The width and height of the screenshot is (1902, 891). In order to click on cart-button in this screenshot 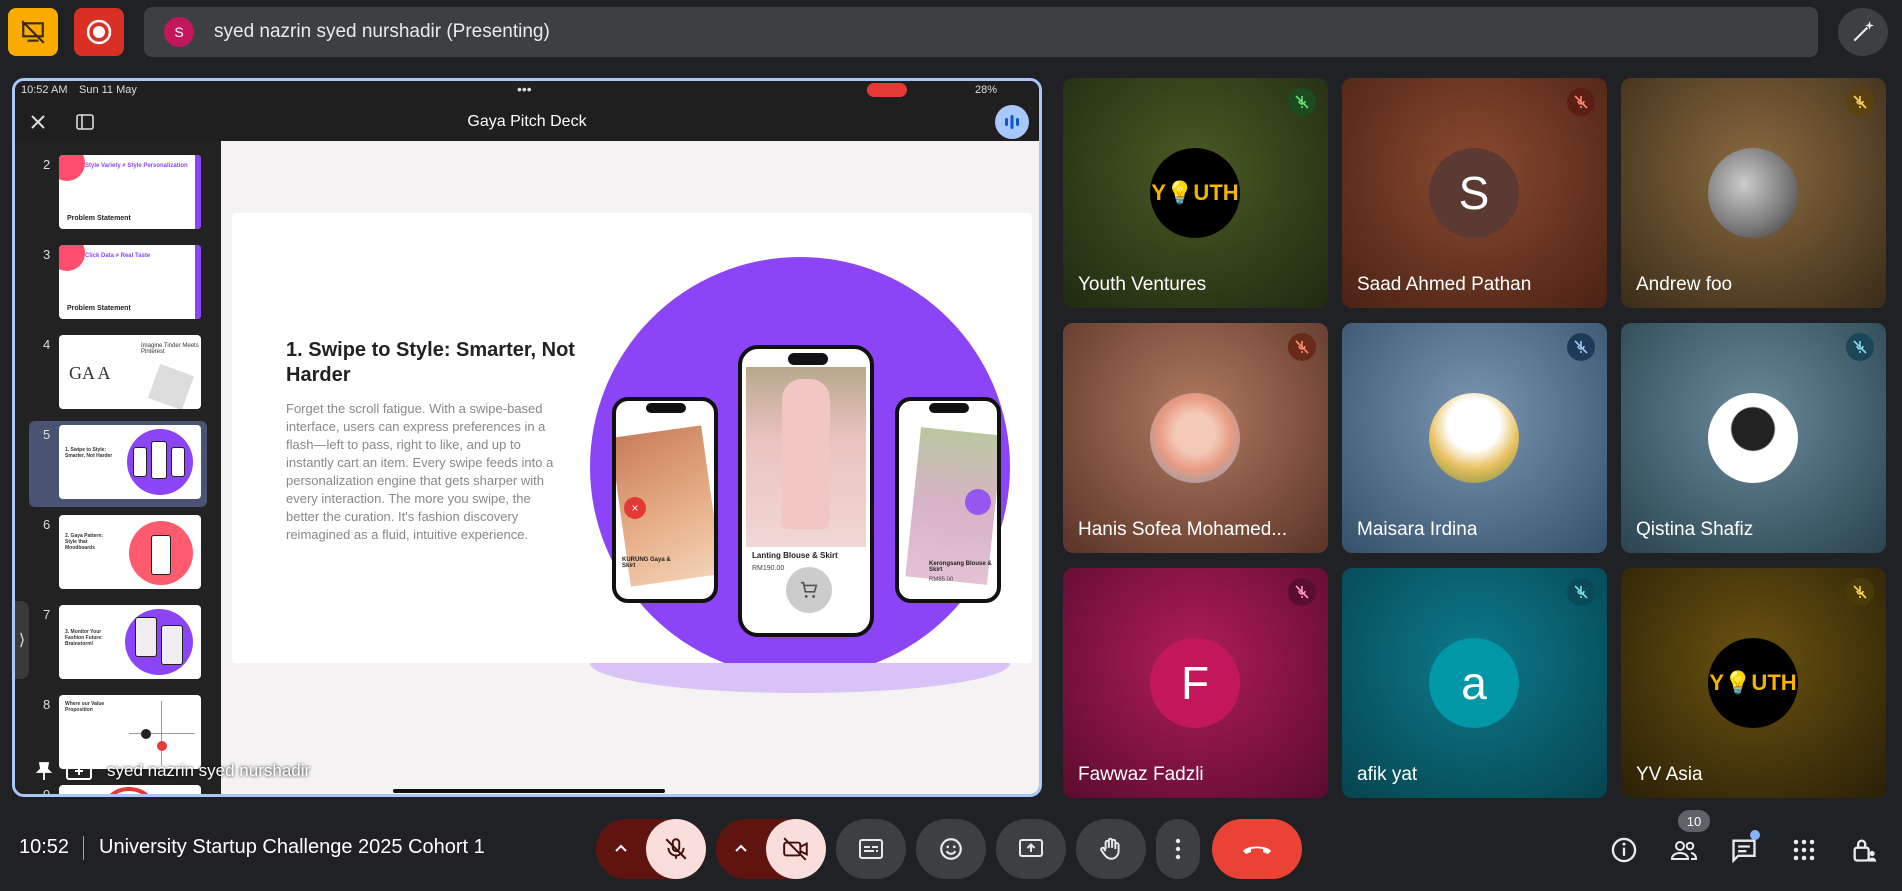, I will do `click(809, 590)`.